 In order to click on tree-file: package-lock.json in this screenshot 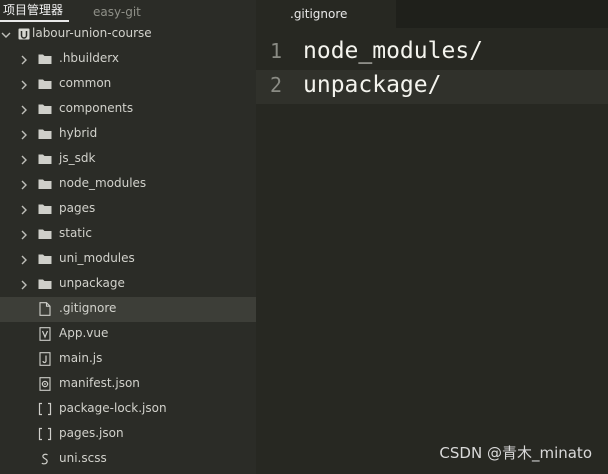, I will do `click(128, 409)`.